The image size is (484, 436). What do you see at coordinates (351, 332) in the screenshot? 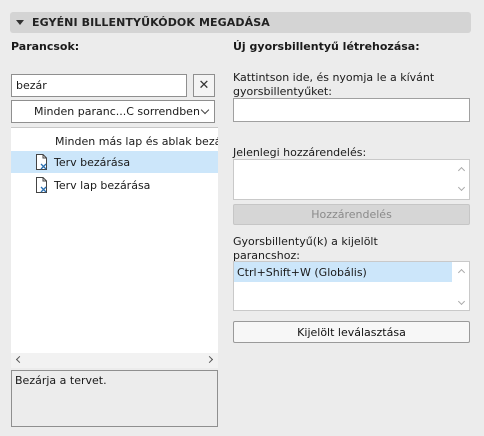
I see `detach-selected-button: Kijelölt leválasztása` at bounding box center [351, 332].